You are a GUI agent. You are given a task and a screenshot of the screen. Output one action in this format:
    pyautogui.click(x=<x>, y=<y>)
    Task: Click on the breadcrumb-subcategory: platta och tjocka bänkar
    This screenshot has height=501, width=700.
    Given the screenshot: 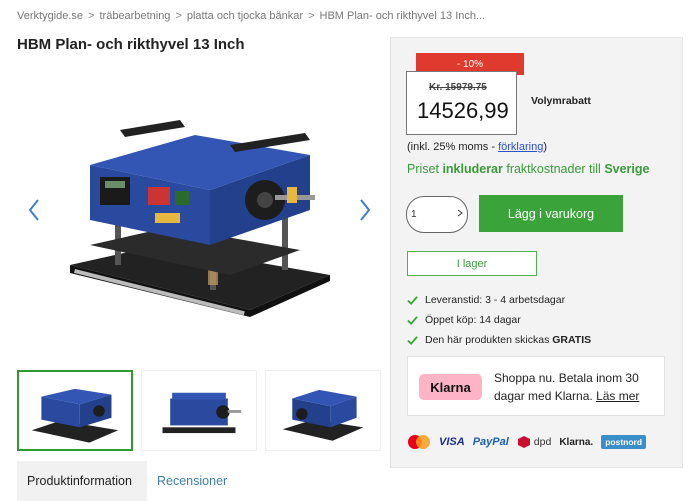 What is the action you would take?
    pyautogui.click(x=245, y=16)
    